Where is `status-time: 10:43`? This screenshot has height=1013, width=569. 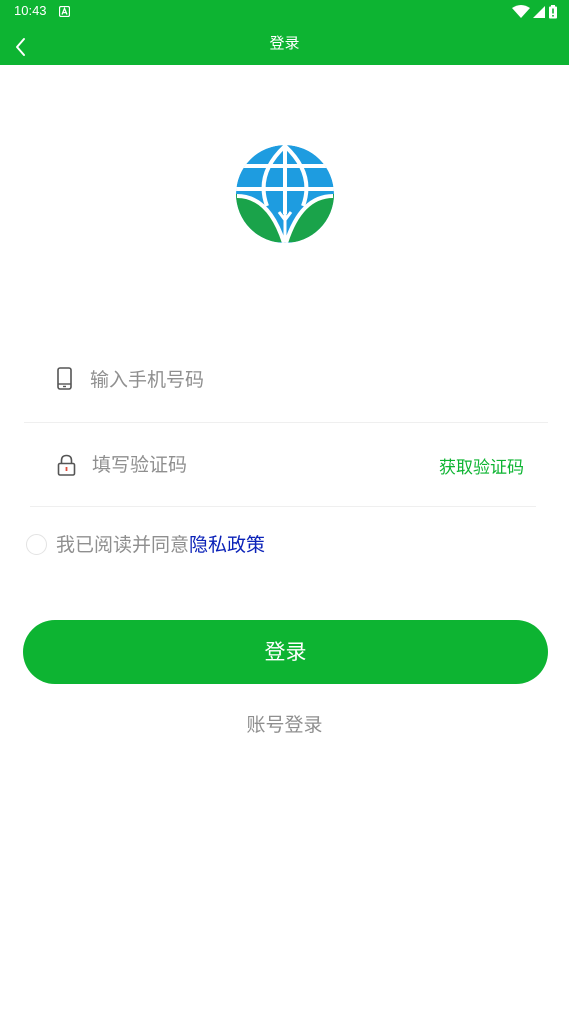
status-time: 10:43 is located at coordinates (30, 10).